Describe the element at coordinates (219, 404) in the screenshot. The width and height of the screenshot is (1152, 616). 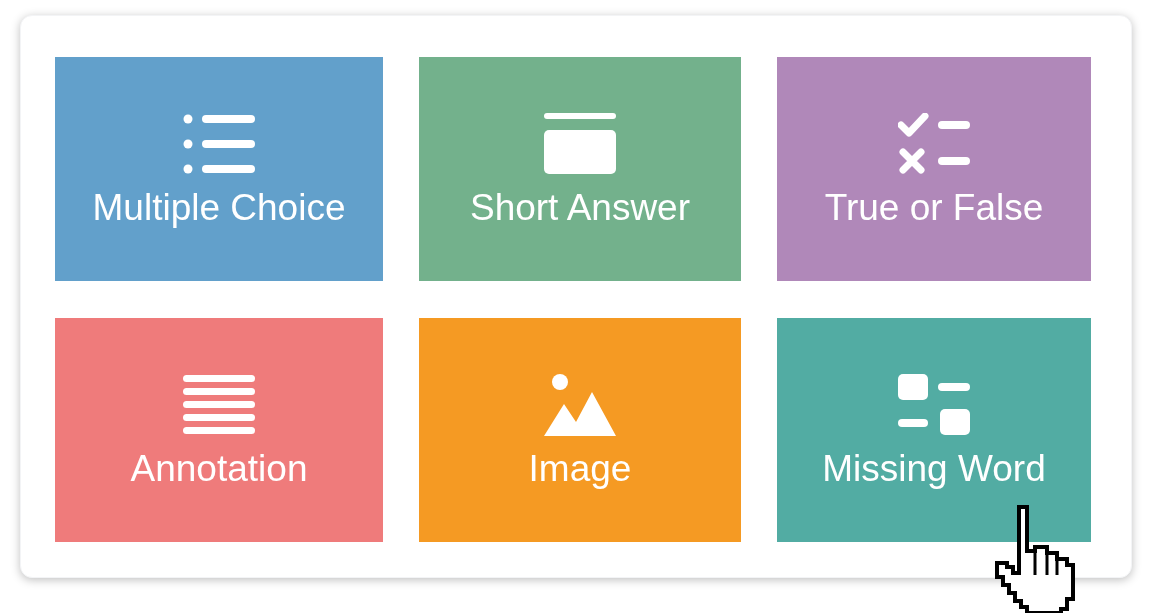
I see `text-lines-icon` at that location.